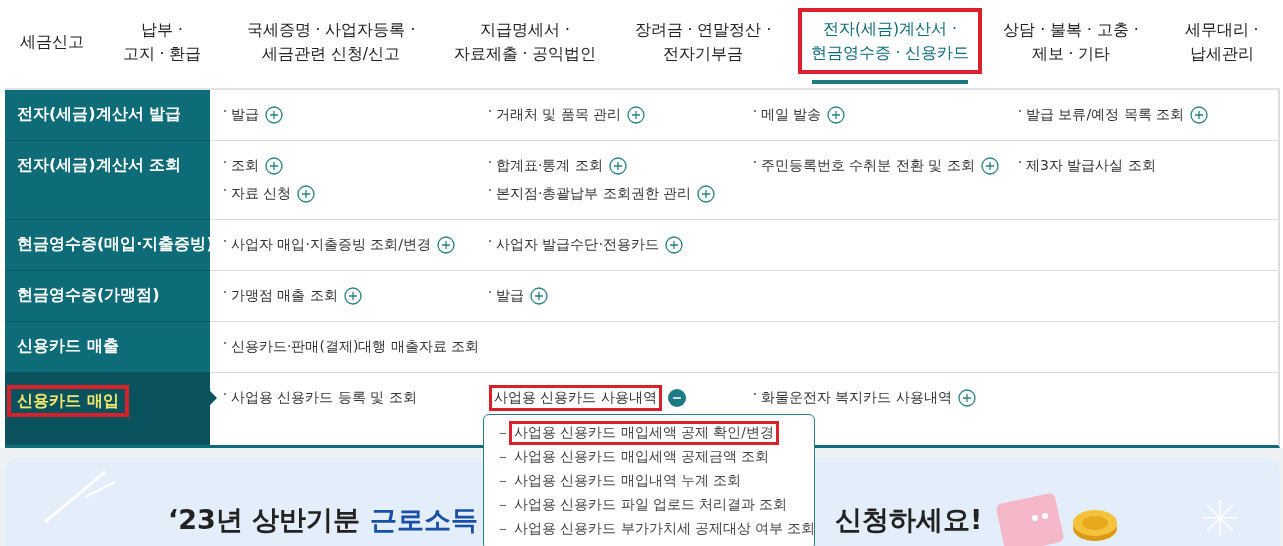  Describe the element at coordinates (577, 245) in the screenshot. I see `menu-link: 사업자 발급수단·전용카드` at that location.